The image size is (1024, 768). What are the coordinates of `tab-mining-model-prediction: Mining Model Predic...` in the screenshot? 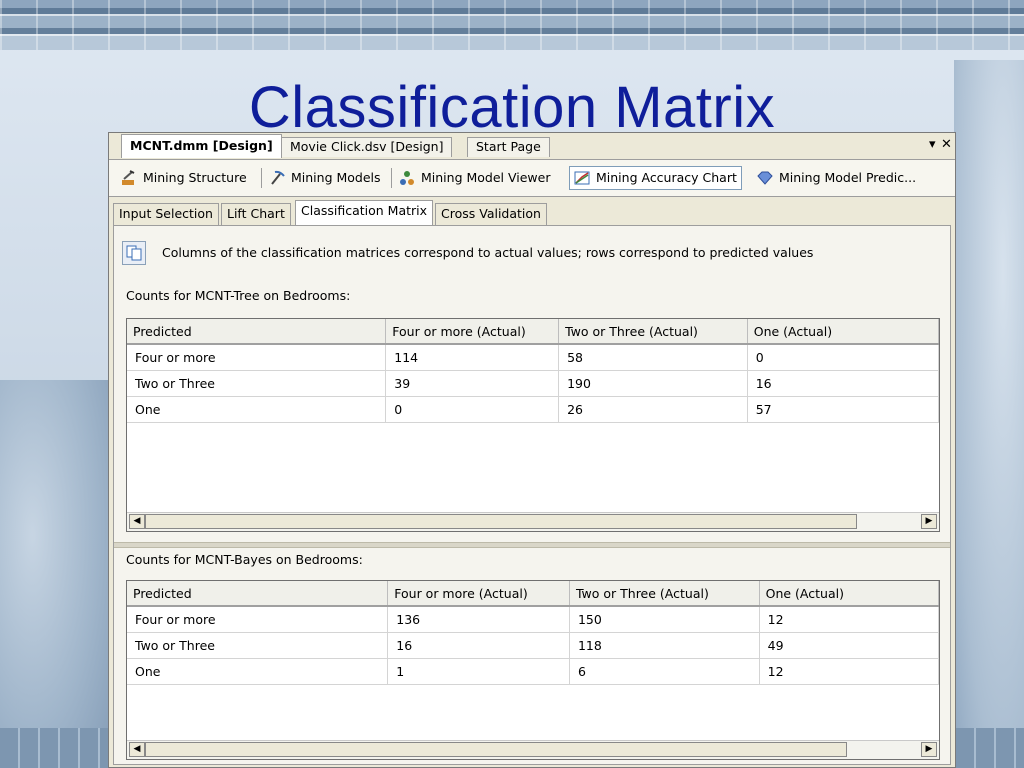 It's located at (836, 178).